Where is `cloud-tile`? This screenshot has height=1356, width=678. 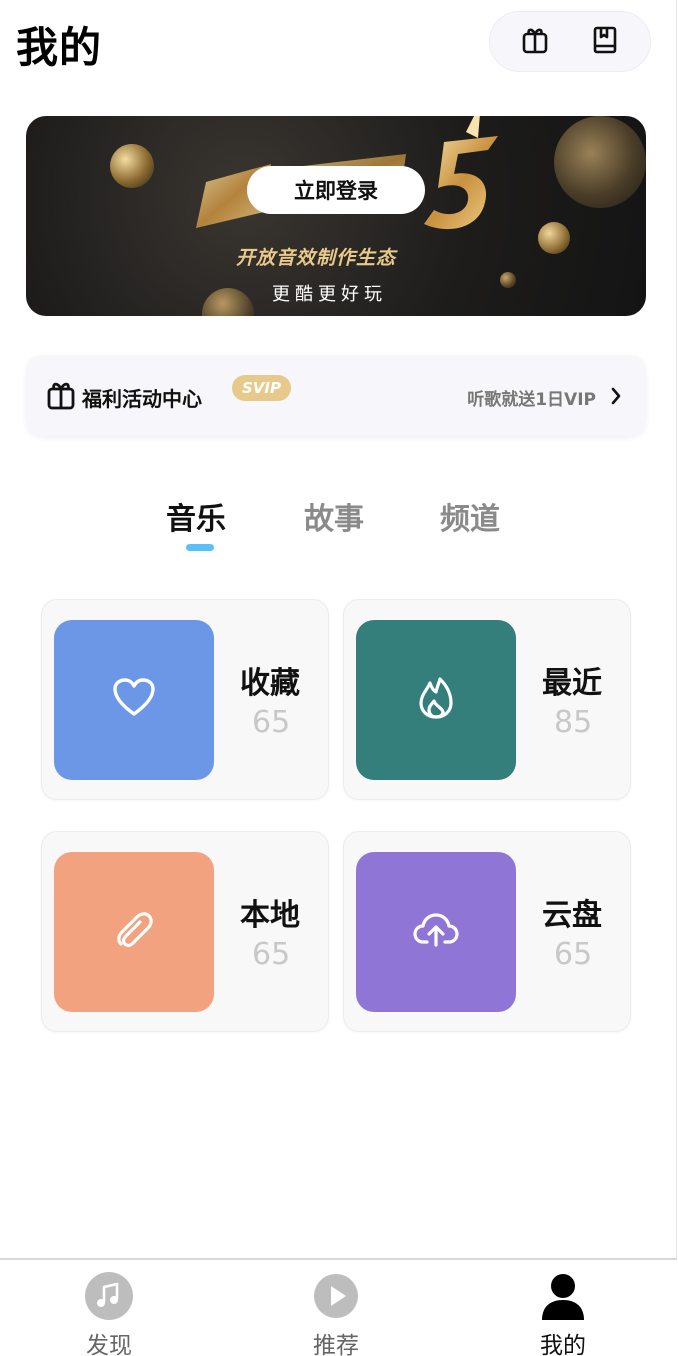 cloud-tile is located at coordinates (436, 932).